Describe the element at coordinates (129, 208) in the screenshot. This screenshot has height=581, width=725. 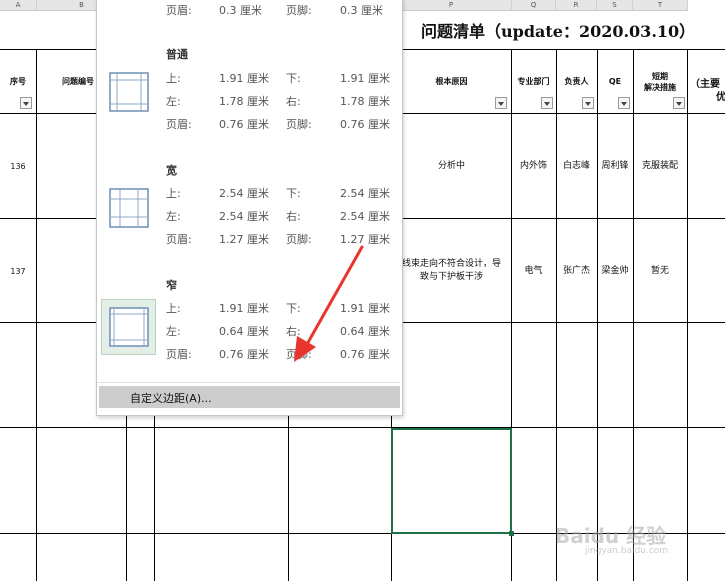
I see `wide-margins-icon` at that location.